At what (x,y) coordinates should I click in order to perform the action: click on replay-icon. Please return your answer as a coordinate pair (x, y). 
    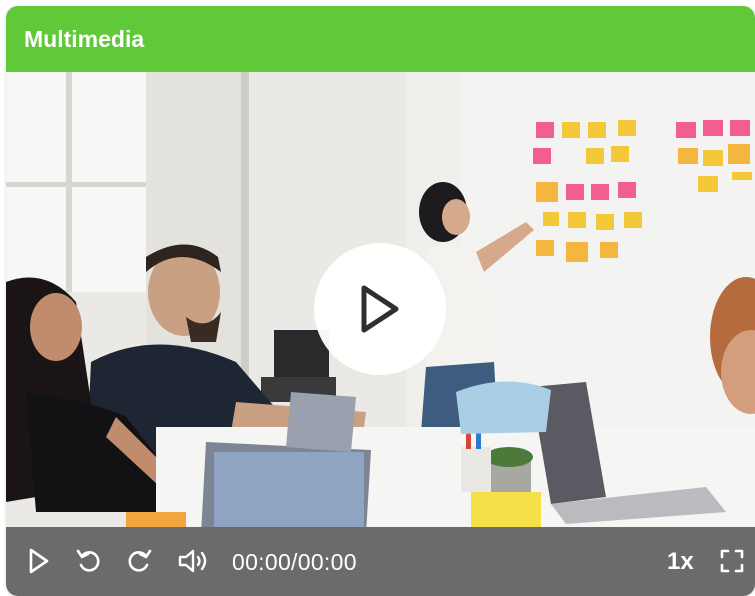
    Looking at the image, I should click on (88, 560).